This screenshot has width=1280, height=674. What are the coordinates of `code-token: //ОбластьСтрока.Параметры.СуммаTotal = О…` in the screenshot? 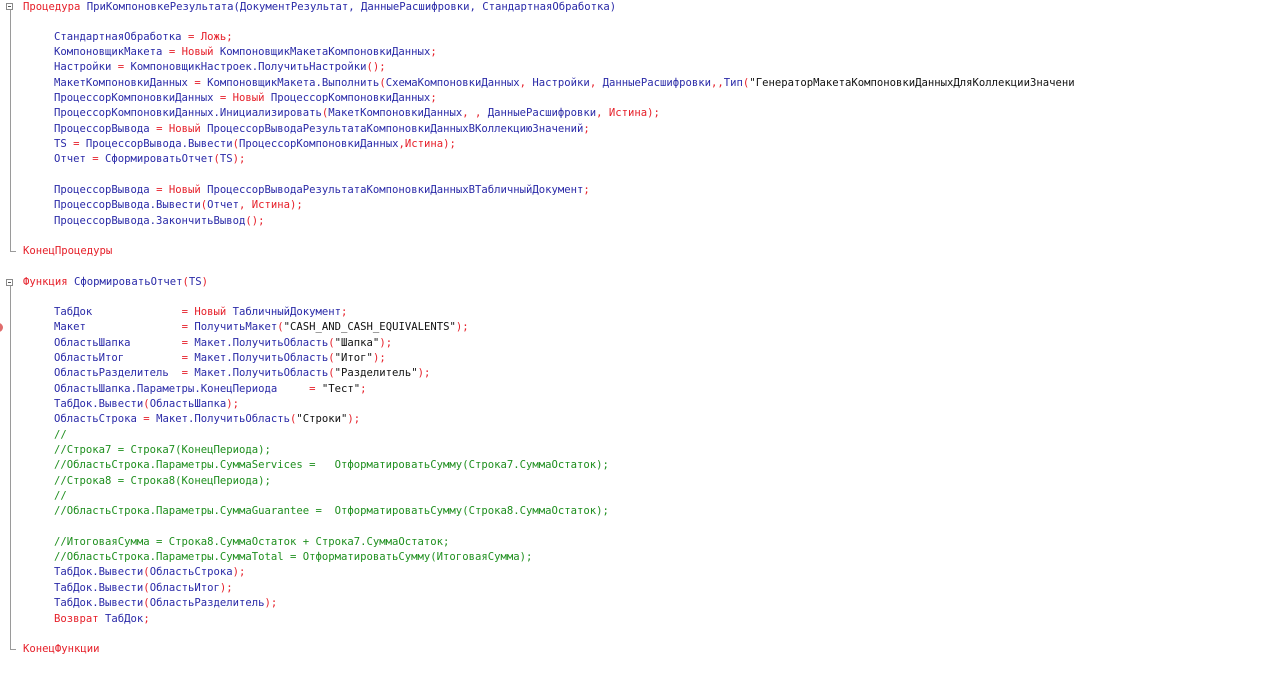 It's located at (293, 557).